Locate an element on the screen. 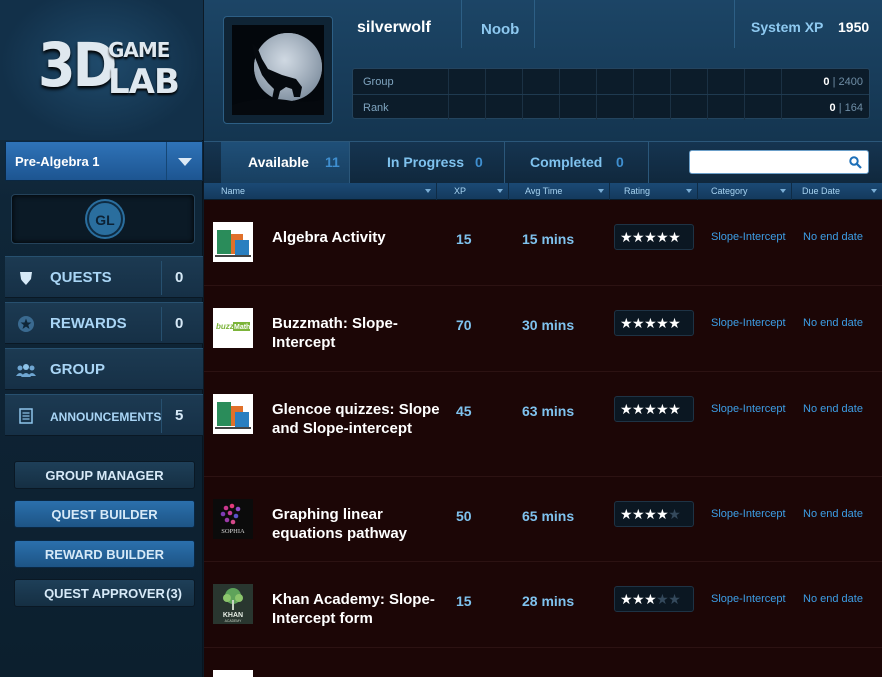 This screenshot has width=882, height=677. column-header-xp: XP is located at coordinates (478, 191).